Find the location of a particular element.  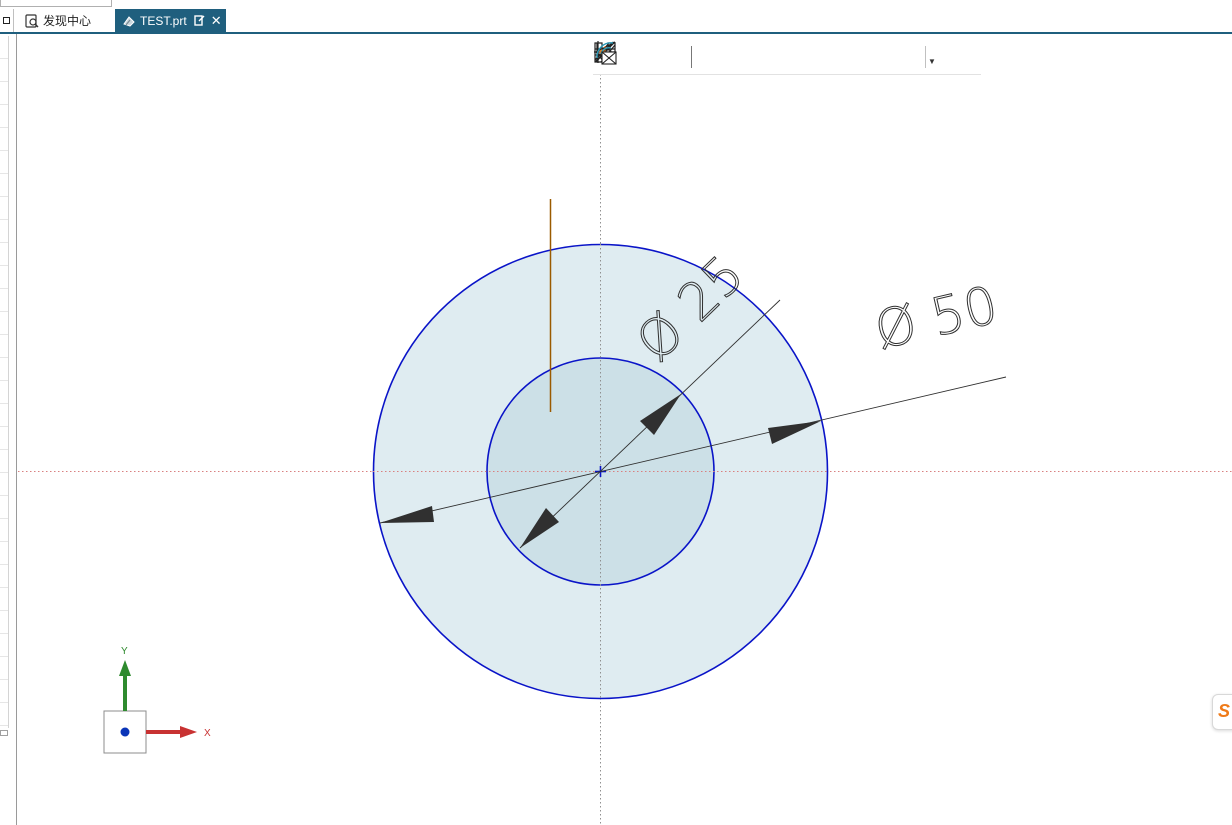

tab-test-prt: TEST.prt ✕ is located at coordinates (170, 20).